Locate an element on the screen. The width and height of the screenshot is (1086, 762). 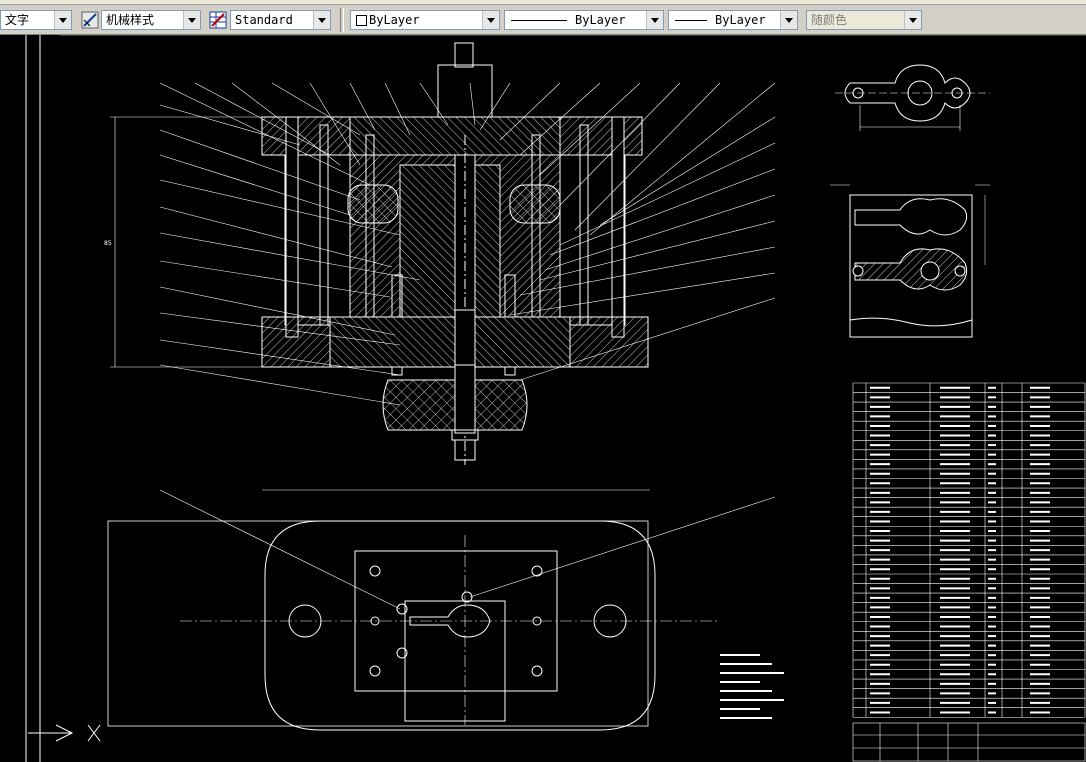
technical-notes is located at coordinates (752, 686).